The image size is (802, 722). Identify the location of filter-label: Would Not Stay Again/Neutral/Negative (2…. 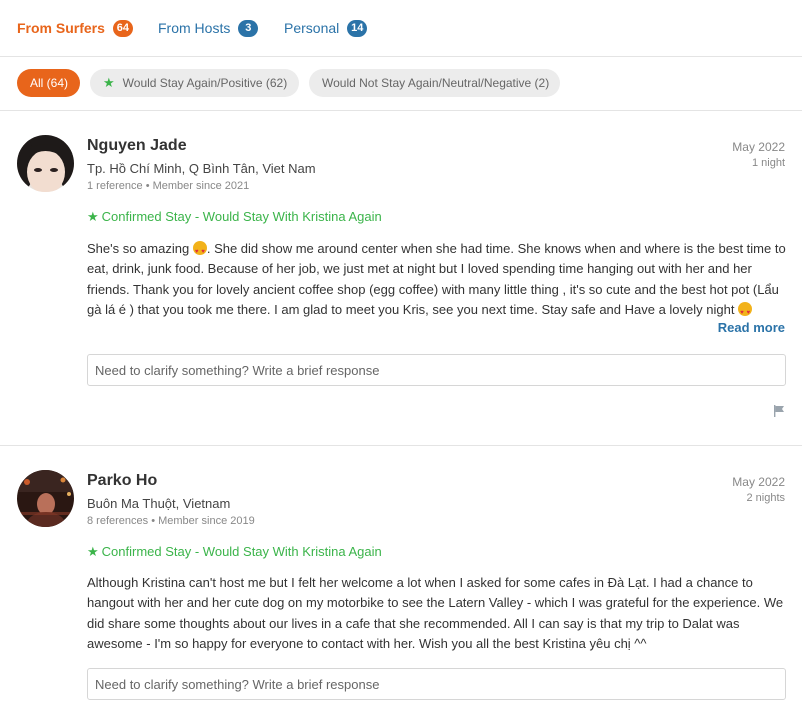
(436, 83).